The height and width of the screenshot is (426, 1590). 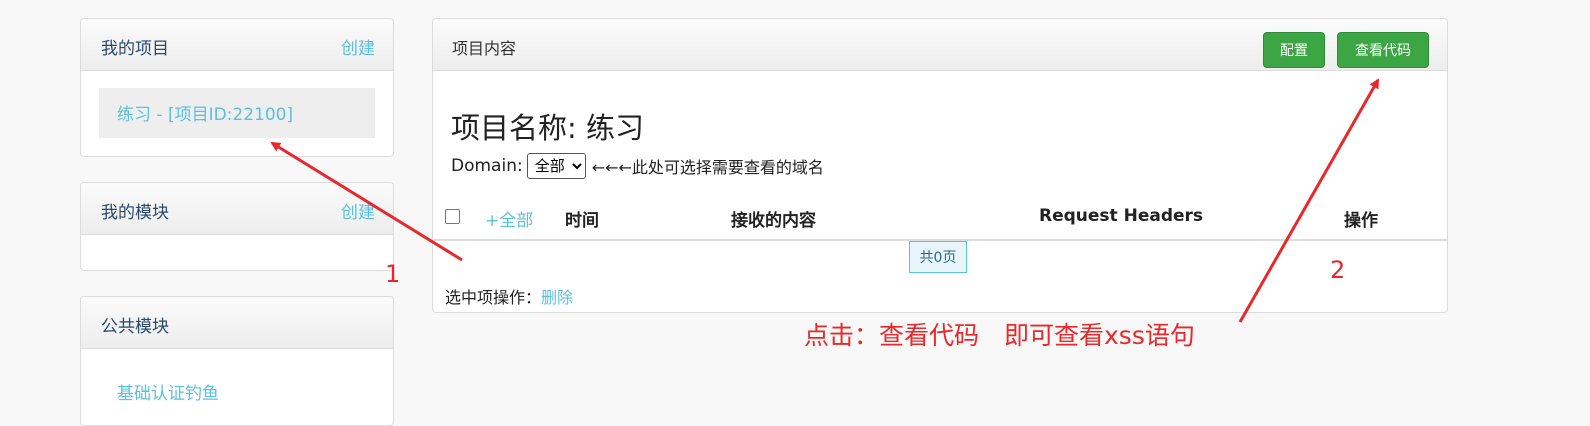 What do you see at coordinates (557, 297) in the screenshot?
I see `delete-link: 删除` at bounding box center [557, 297].